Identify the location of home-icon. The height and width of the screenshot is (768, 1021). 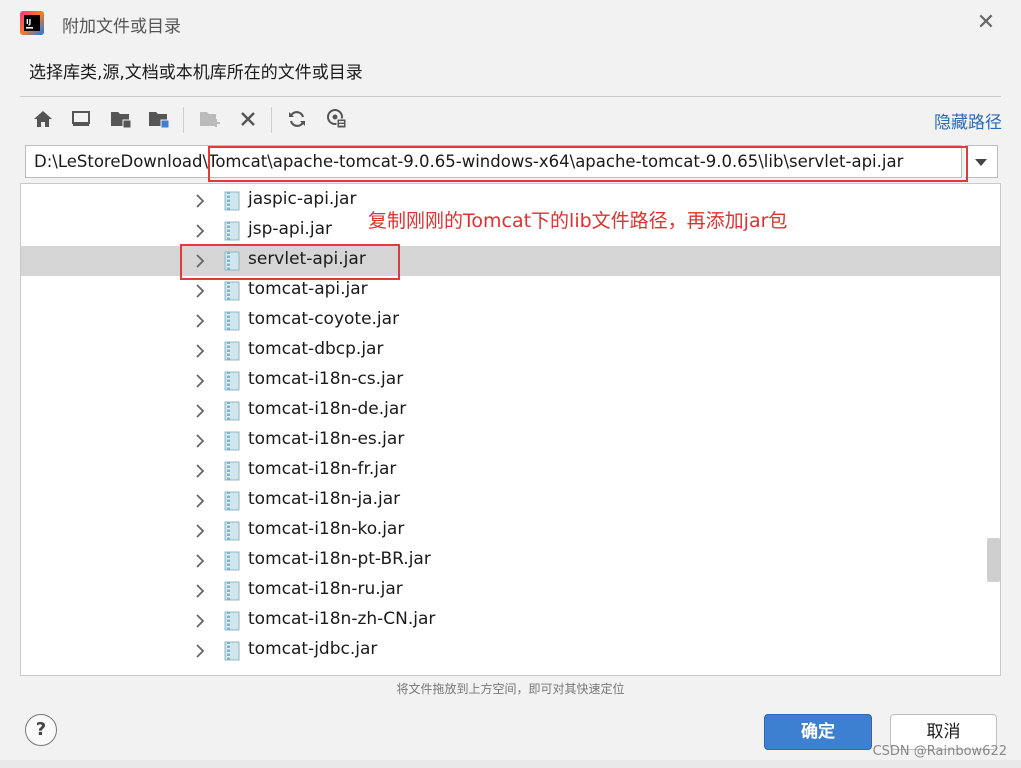
(43, 119).